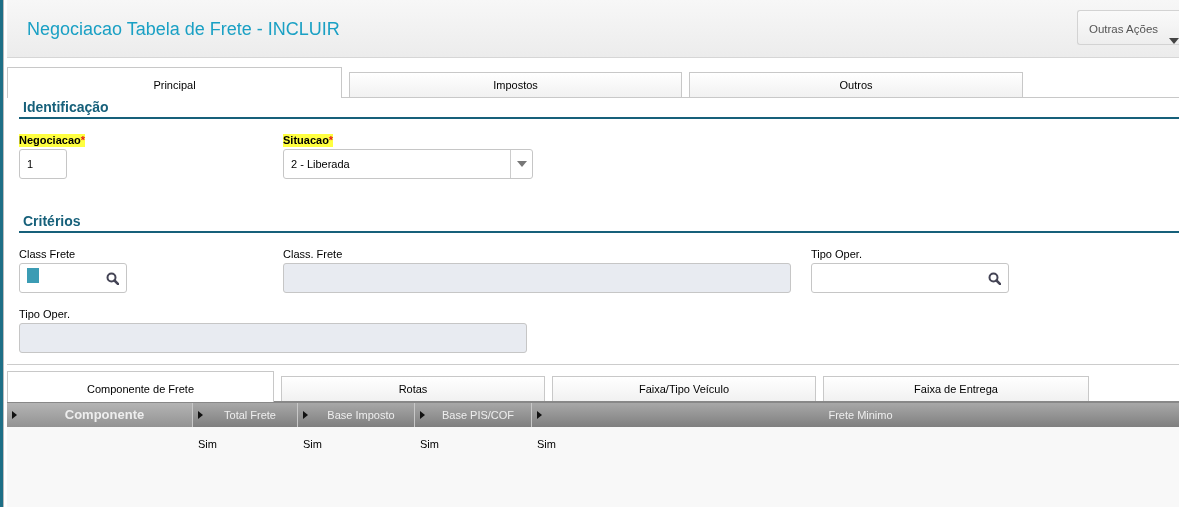  What do you see at coordinates (684, 388) in the screenshot?
I see `tab: Faixa/Tipo Veículo` at bounding box center [684, 388].